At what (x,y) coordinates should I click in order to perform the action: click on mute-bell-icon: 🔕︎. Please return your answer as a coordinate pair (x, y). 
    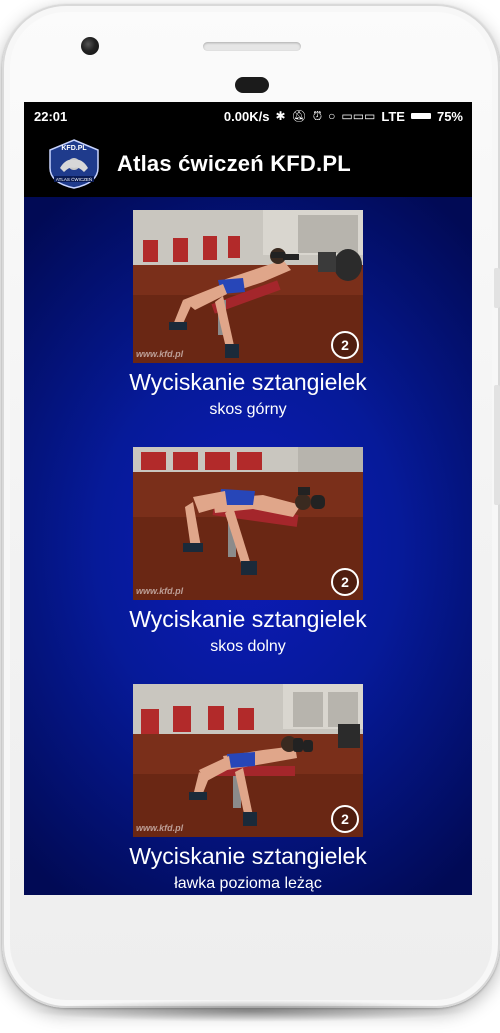
    Looking at the image, I should click on (299, 116).